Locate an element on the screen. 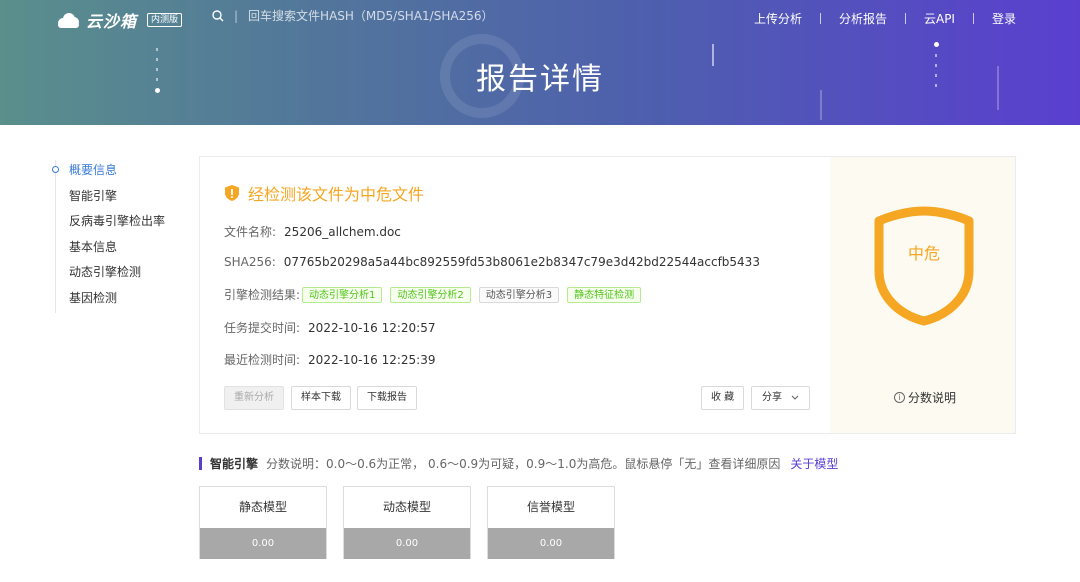  engine-result-label: 引擎检测结果: is located at coordinates (262, 295).